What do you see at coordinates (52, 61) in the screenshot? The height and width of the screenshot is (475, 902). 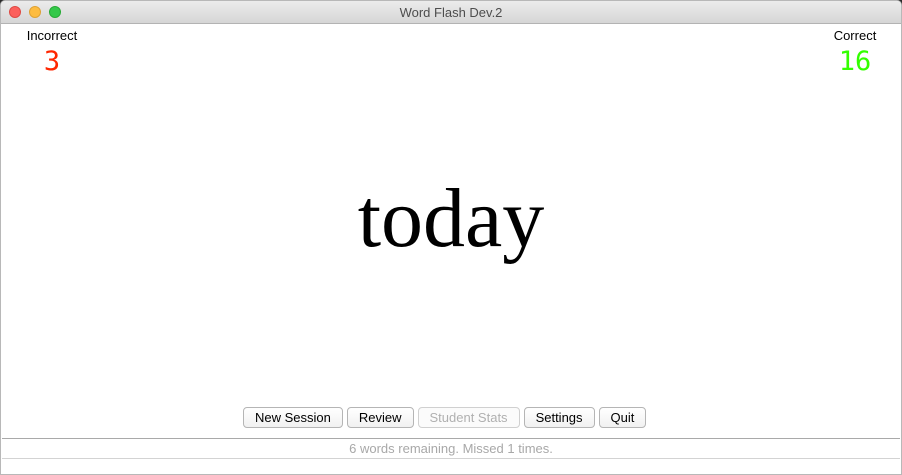 I see `incorrect-count: 3` at bounding box center [52, 61].